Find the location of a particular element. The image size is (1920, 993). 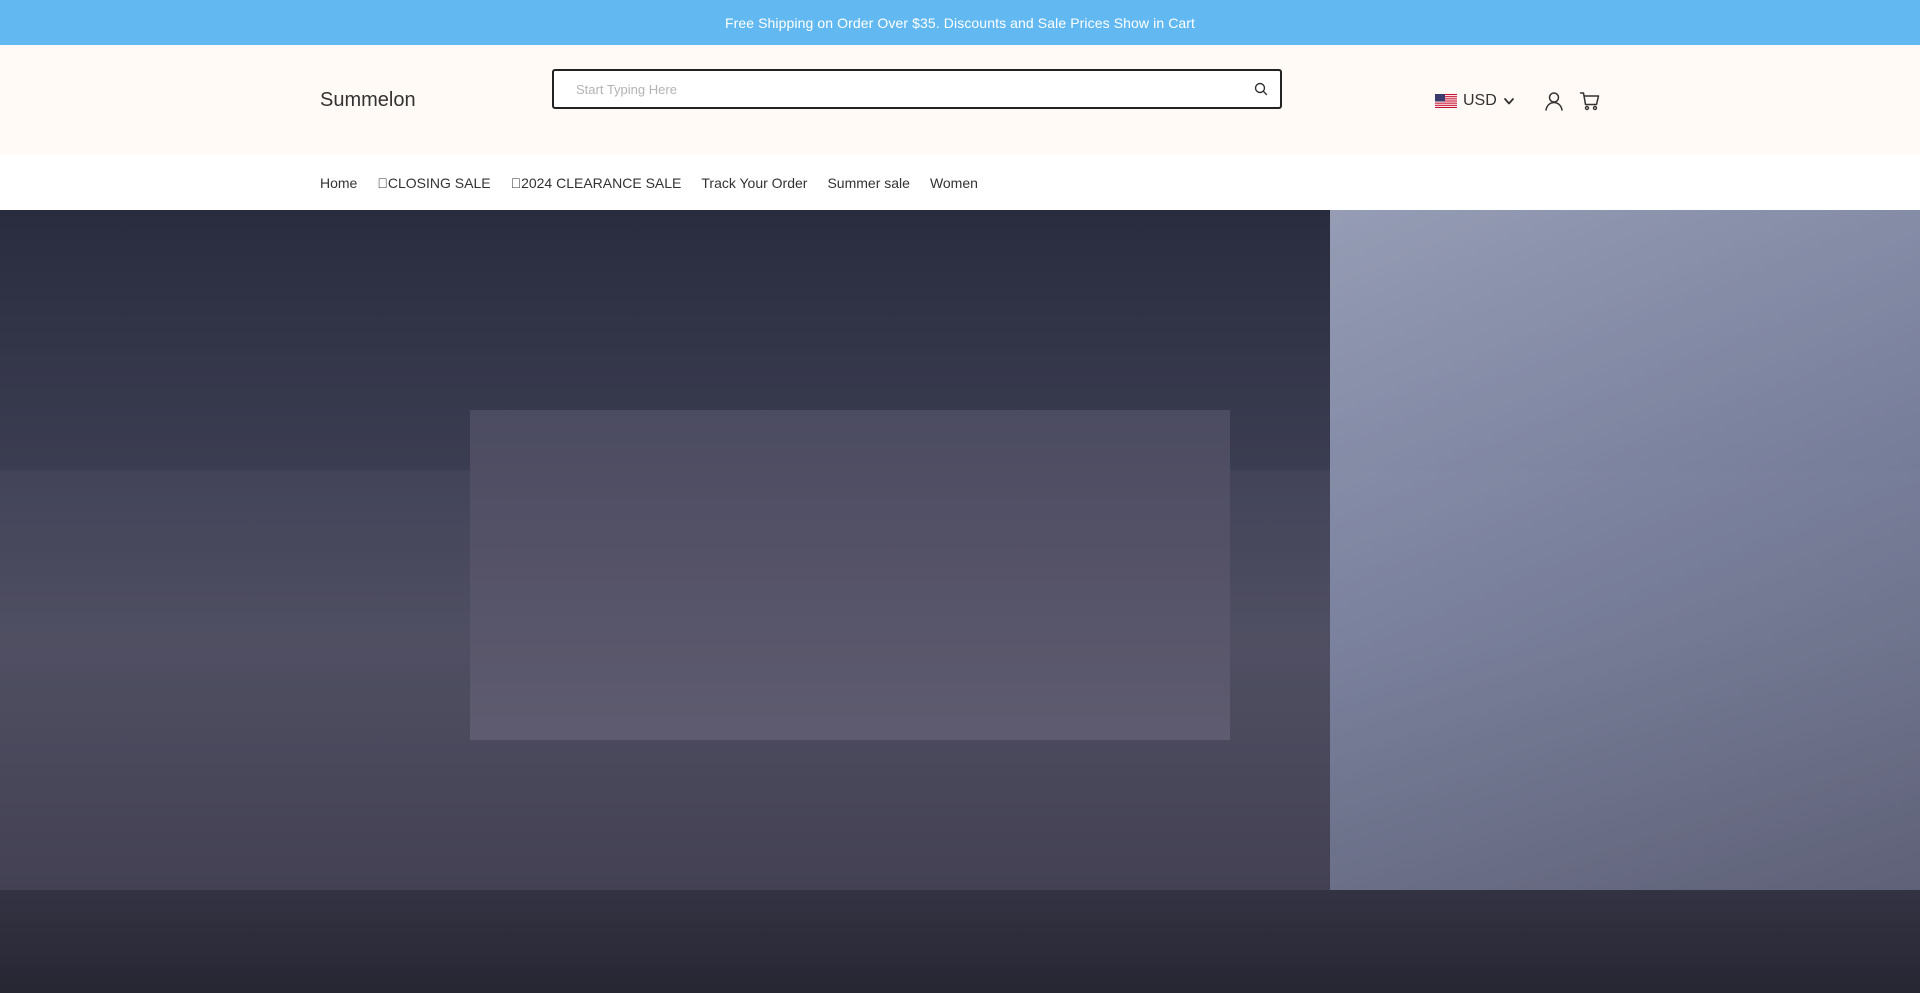

us-flag-icon is located at coordinates (1446, 101).